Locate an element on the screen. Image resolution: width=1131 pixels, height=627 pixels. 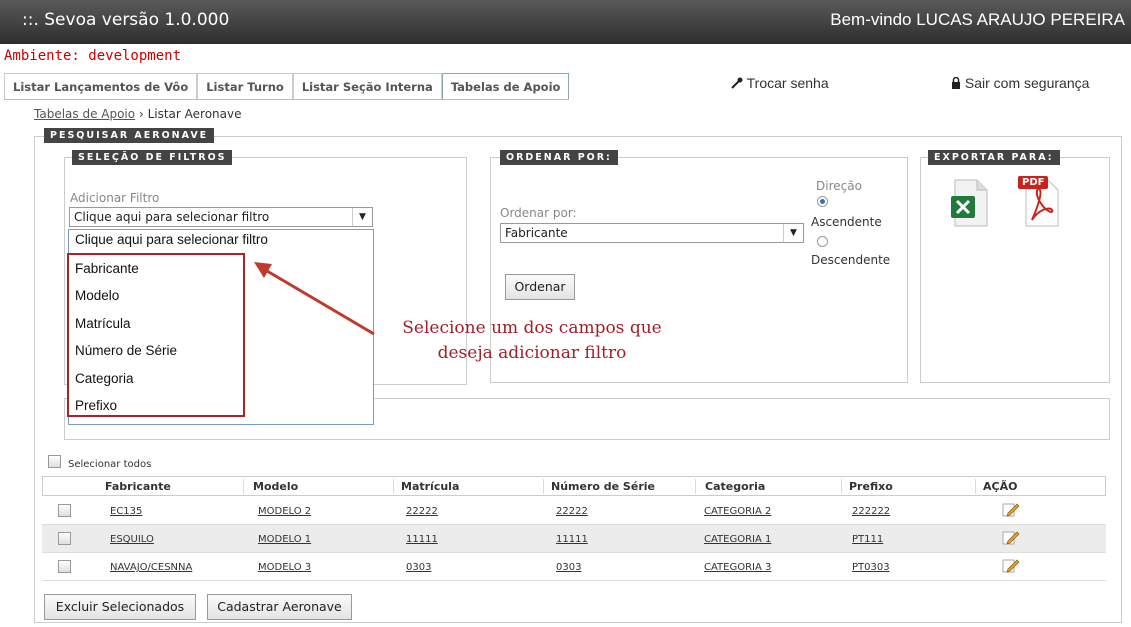
column-header: AÇÃO is located at coordinates (1000, 486).